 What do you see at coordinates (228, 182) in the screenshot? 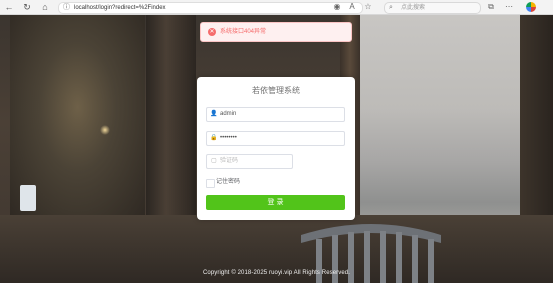
I see `remember-label: 记住密码` at bounding box center [228, 182].